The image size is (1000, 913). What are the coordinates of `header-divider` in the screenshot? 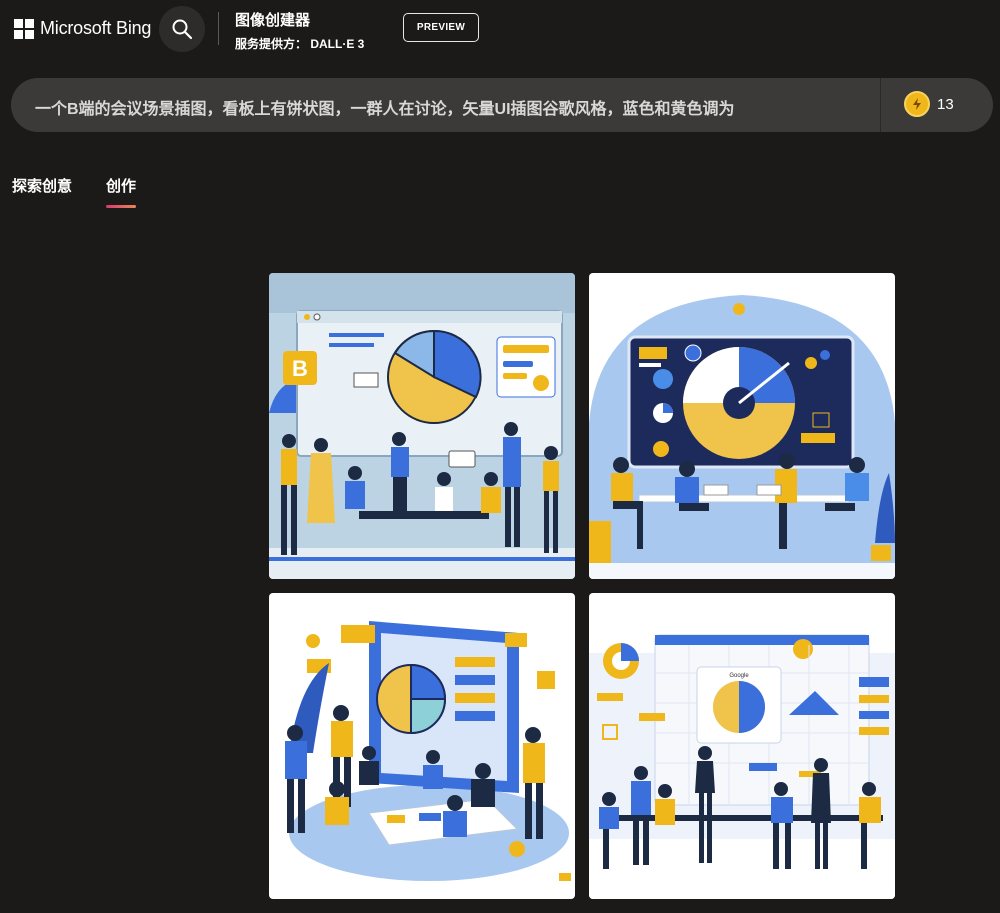 It's located at (218, 28).